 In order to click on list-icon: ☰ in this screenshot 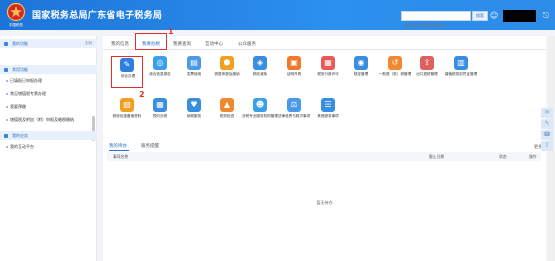, I will do `click(328, 105)`.